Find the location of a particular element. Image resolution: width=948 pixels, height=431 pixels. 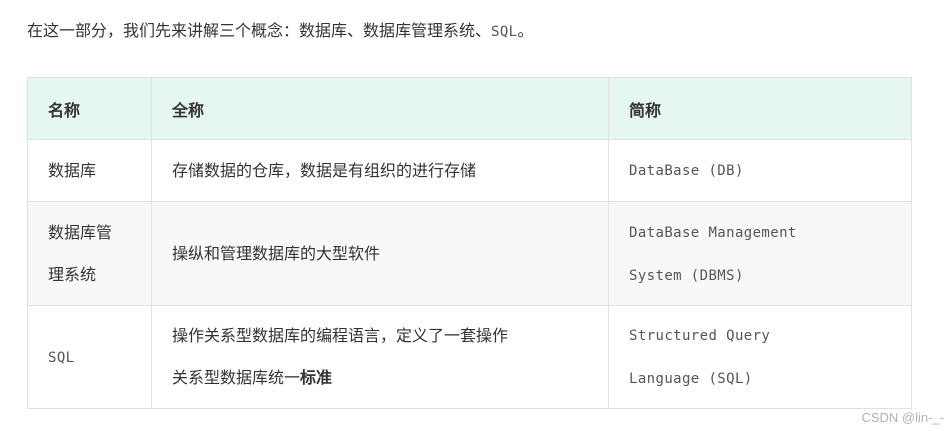

cell-abbr-line: Structured Query is located at coordinates (700, 336).